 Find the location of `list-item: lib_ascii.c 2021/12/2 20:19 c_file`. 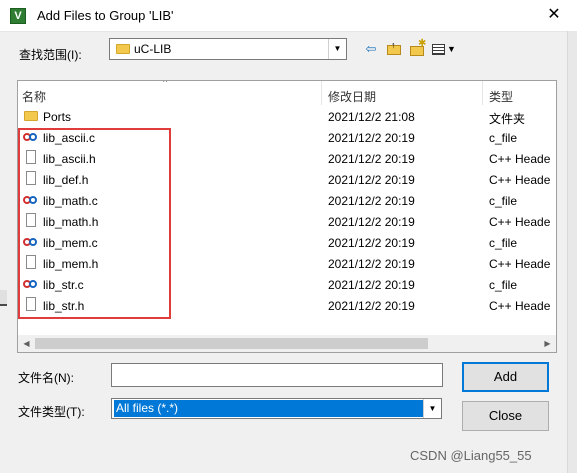

list-item: lib_ascii.c 2021/12/2 20:19 c_file is located at coordinates (287, 137).